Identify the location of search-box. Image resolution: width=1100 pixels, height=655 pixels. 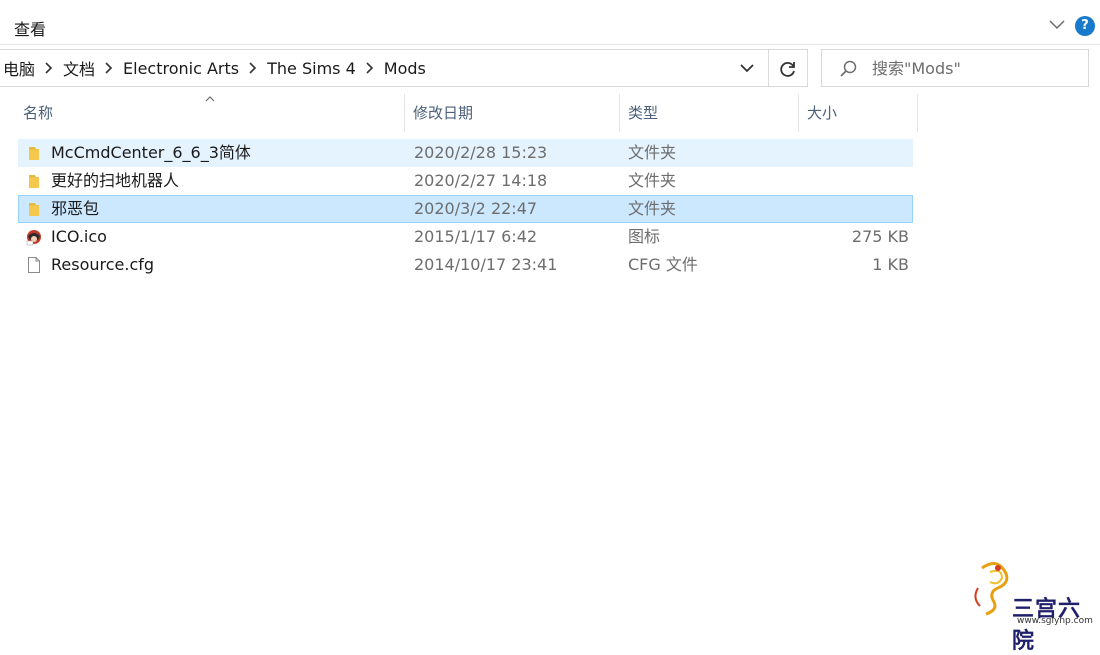
(955, 68).